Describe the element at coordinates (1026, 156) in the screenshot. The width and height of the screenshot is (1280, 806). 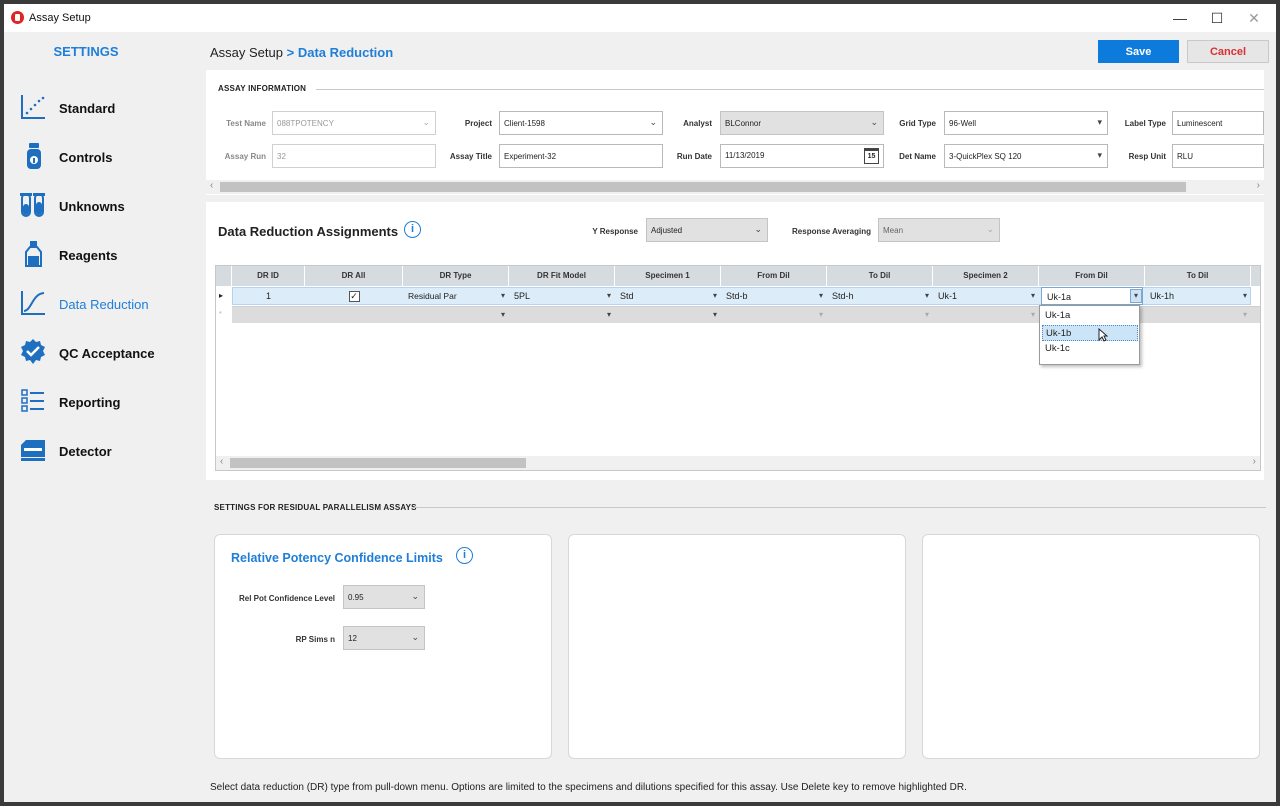
I see `det-name-select: 3-QuickPlex SQ 120 ▾` at that location.